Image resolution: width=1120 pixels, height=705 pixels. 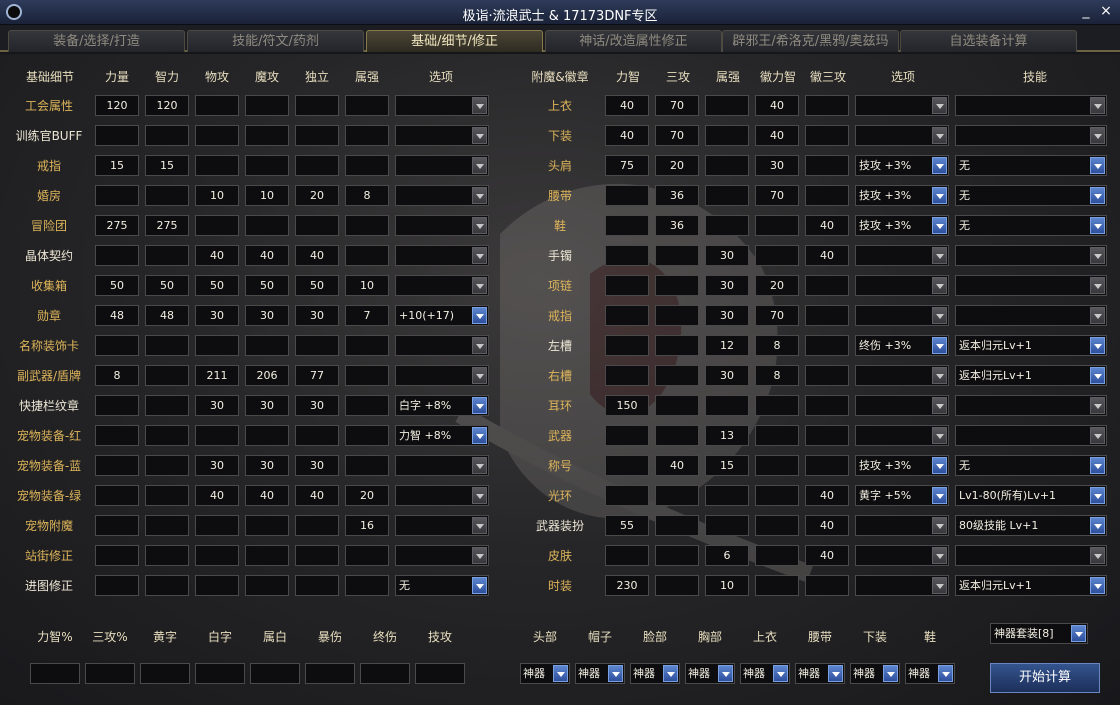 I want to click on right-value-field: 150, so click(x=627, y=405).